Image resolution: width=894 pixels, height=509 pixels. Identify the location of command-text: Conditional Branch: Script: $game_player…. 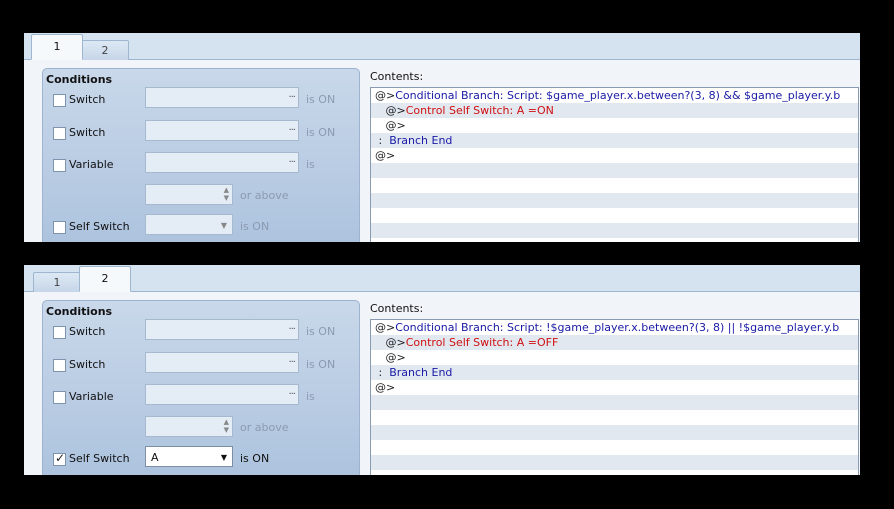
(618, 95).